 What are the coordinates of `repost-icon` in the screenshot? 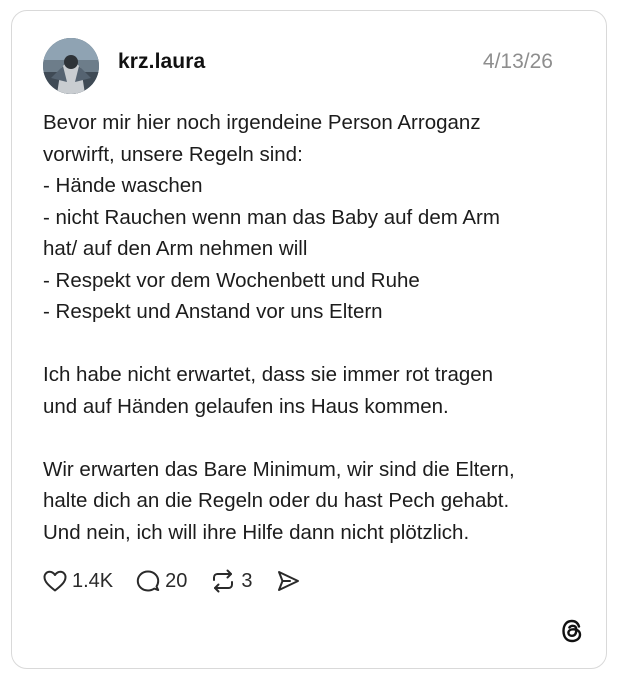 It's located at (223, 581).